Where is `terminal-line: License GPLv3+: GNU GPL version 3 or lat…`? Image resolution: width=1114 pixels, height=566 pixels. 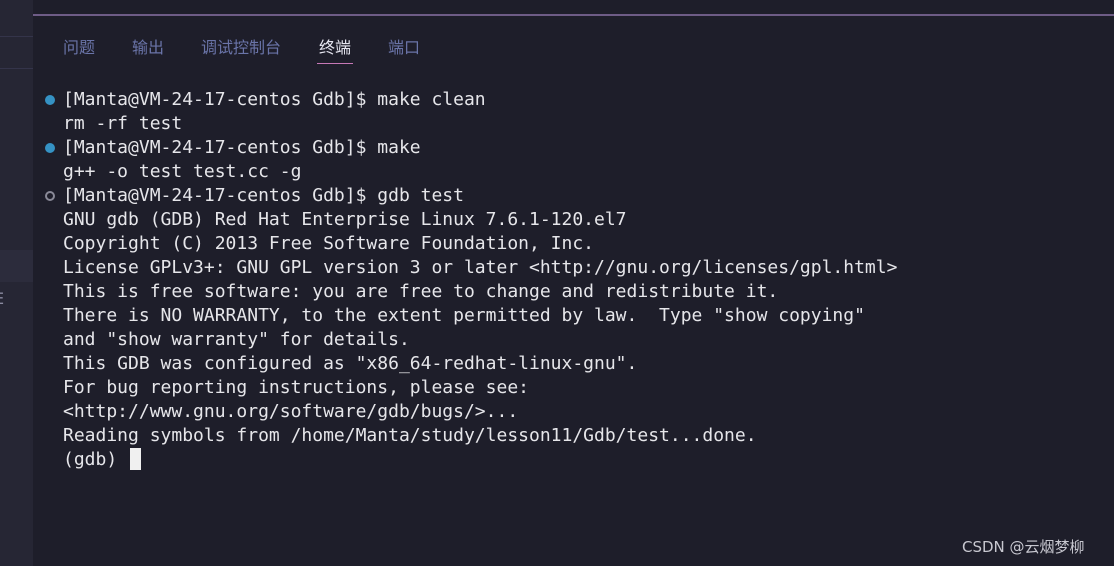
terminal-line: License GPLv3+: GNU GPL version 3 or lat… is located at coordinates (480, 267).